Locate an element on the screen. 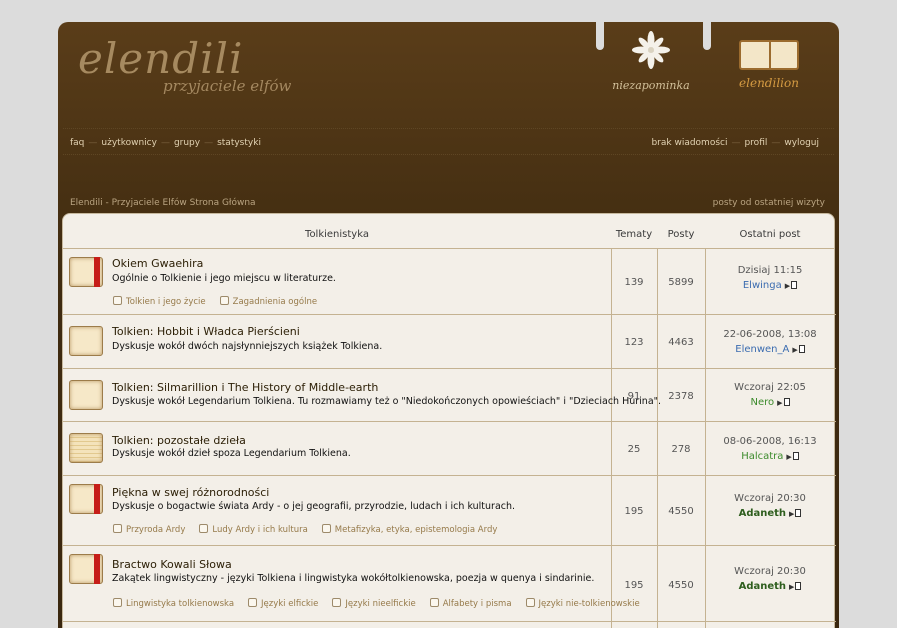 Image resolution: width=897 pixels, height=628 pixels. main-nav: faq — użytkownicy — grupy — statystyki is located at coordinates (165, 143).